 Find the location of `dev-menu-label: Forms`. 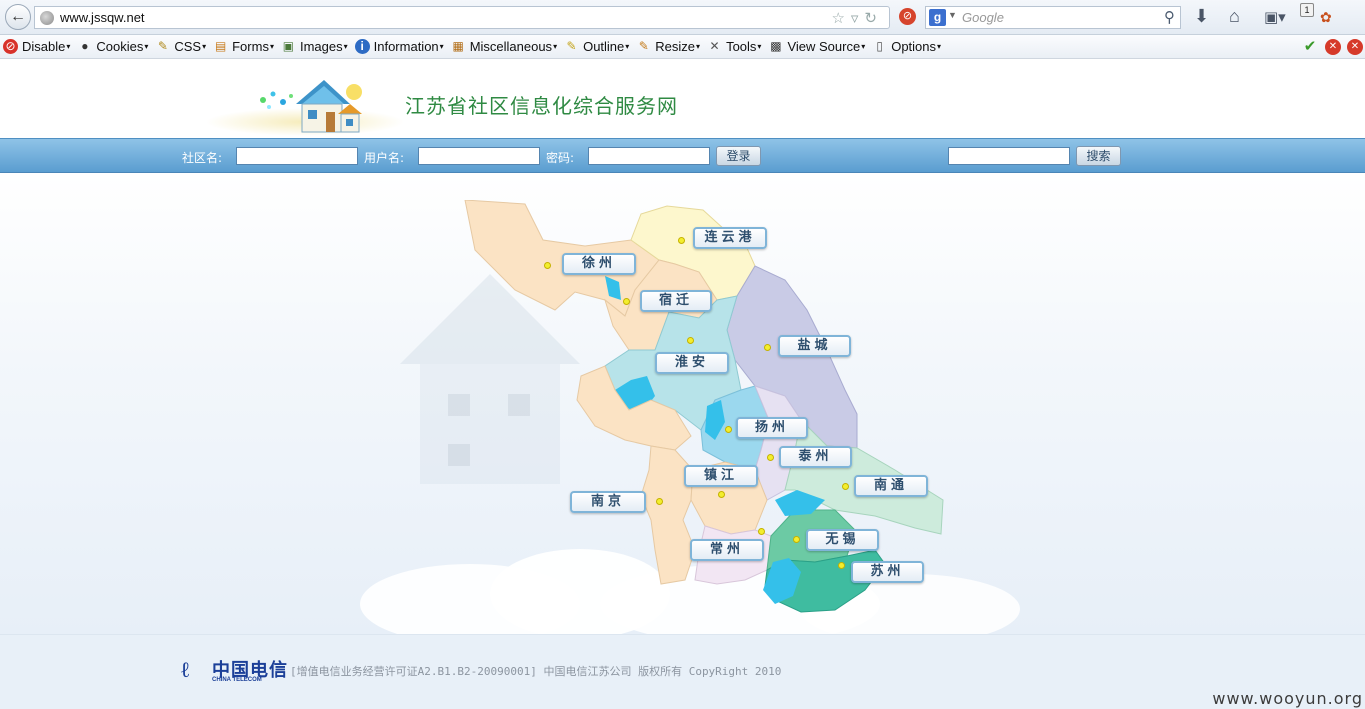

dev-menu-label: Forms is located at coordinates (250, 46).